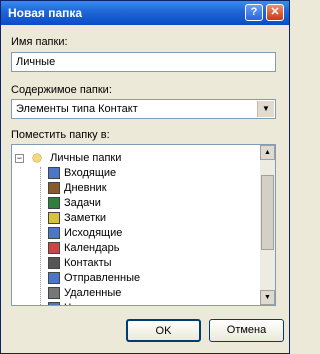 The height and width of the screenshot is (354, 320). I want to click on cancel-button: Отмена, so click(246, 330).